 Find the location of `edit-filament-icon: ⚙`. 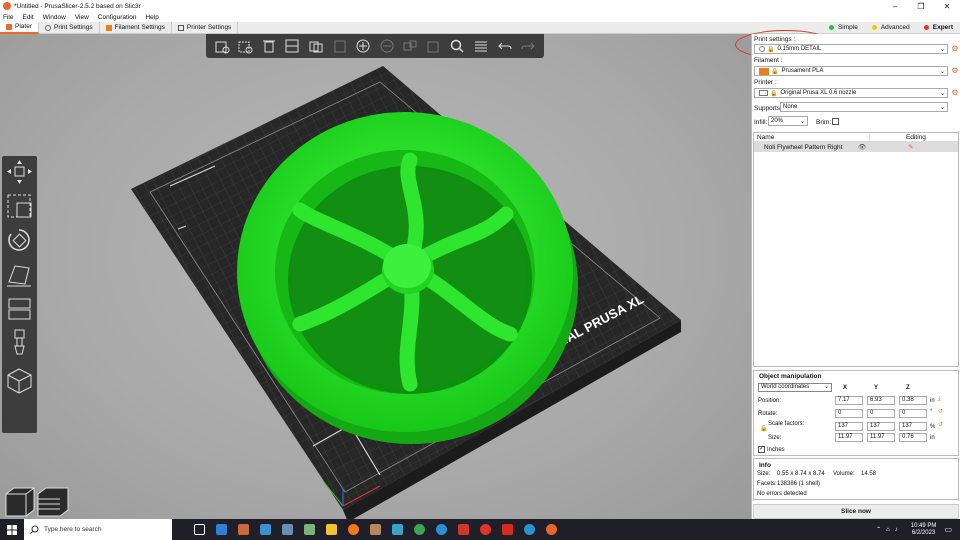

edit-filament-icon: ⚙ is located at coordinates (955, 71).